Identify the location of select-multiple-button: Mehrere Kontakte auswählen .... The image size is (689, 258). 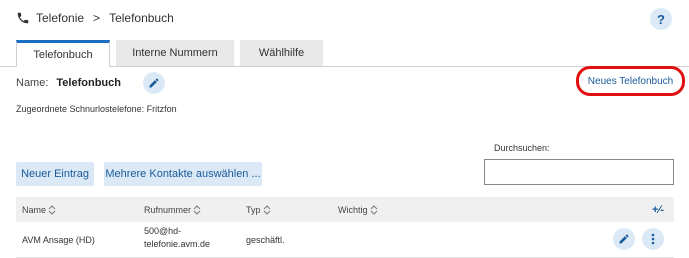
(183, 174).